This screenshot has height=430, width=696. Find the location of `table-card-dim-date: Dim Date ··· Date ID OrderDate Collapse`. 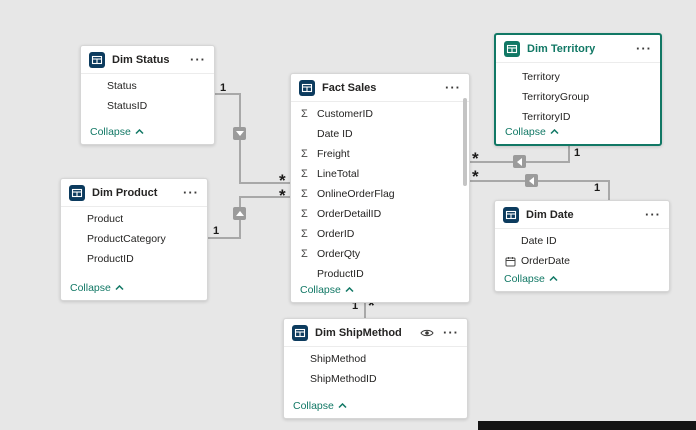

table-card-dim-date: Dim Date ··· Date ID OrderDate Collapse is located at coordinates (582, 246).